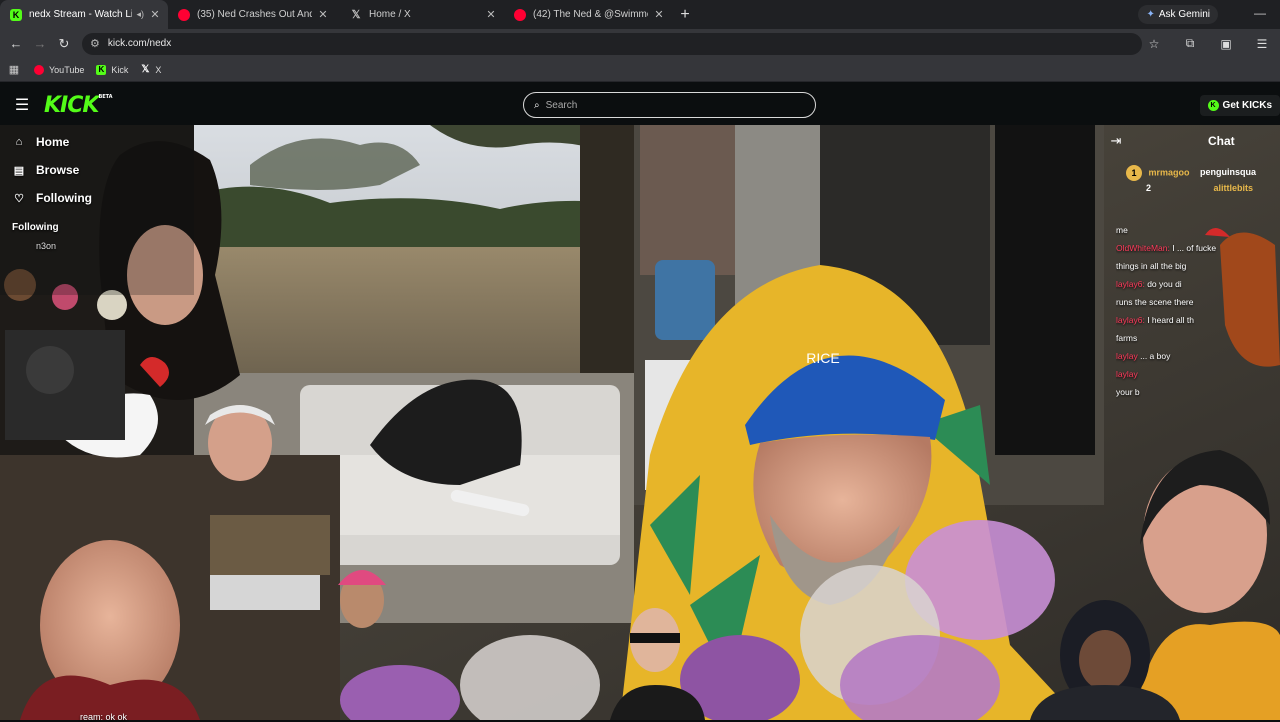 This screenshot has width=1280, height=722. What do you see at coordinates (1198, 230) in the screenshot?
I see `chat-message: me` at bounding box center [1198, 230].